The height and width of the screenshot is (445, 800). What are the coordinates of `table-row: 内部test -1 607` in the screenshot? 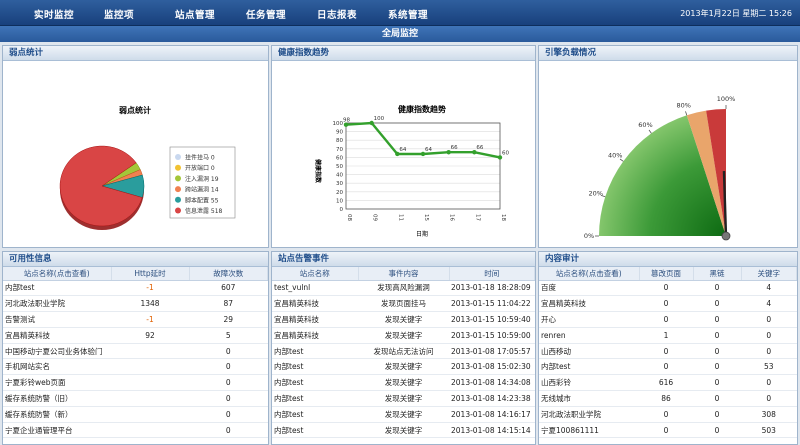 It's located at (135, 288).